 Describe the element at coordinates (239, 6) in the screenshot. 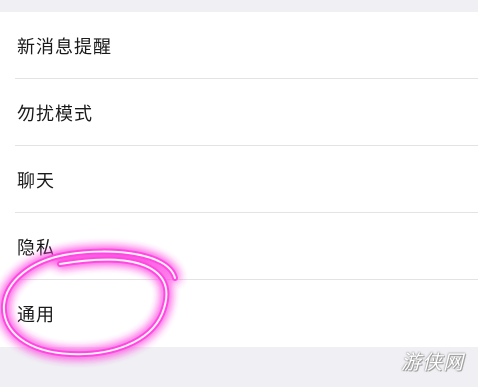

I see `top-spacer` at that location.